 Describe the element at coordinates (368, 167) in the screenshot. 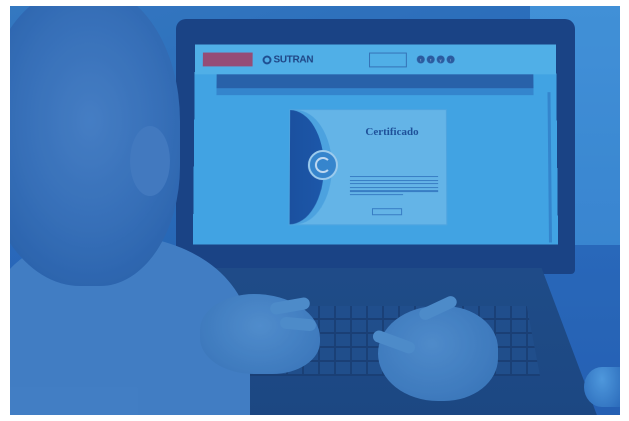

I see `certificate-preview: Certificado` at that location.